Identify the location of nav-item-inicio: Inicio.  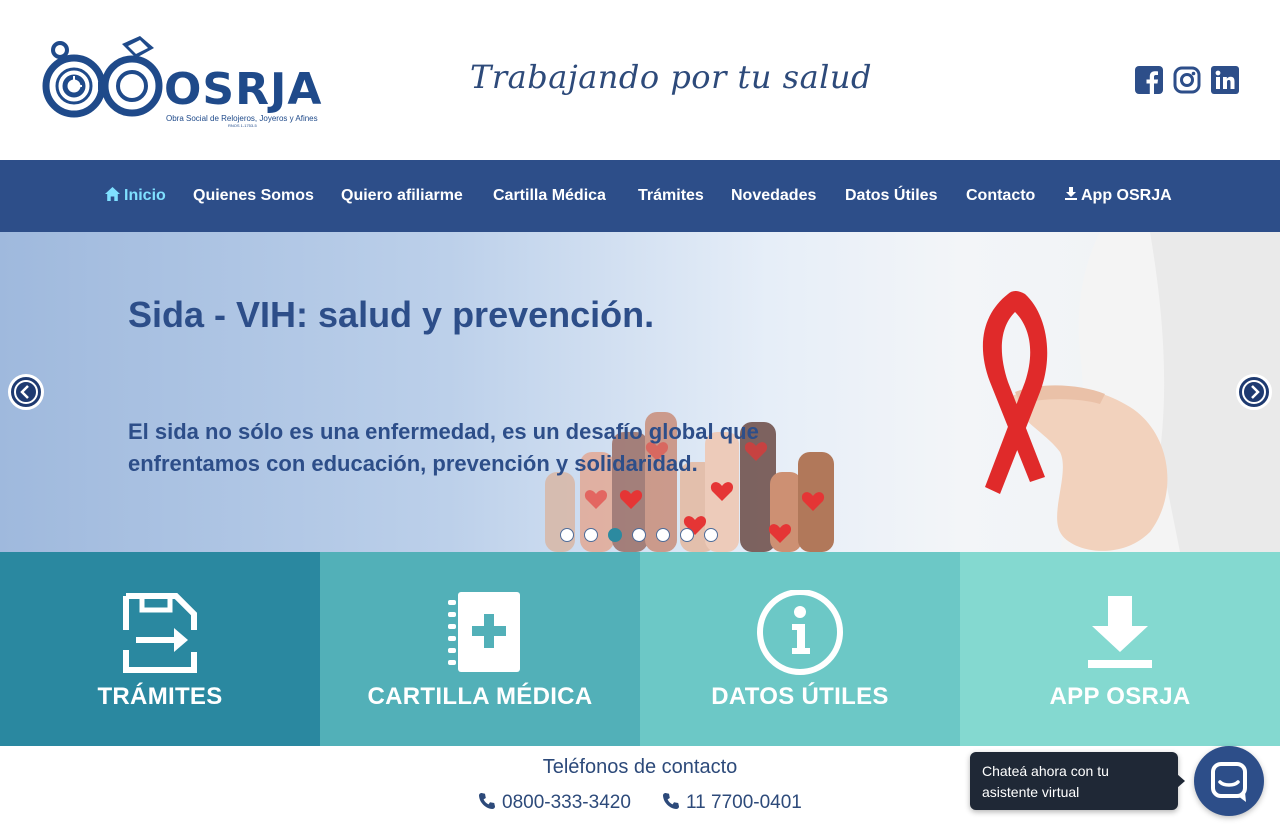
(135, 196).